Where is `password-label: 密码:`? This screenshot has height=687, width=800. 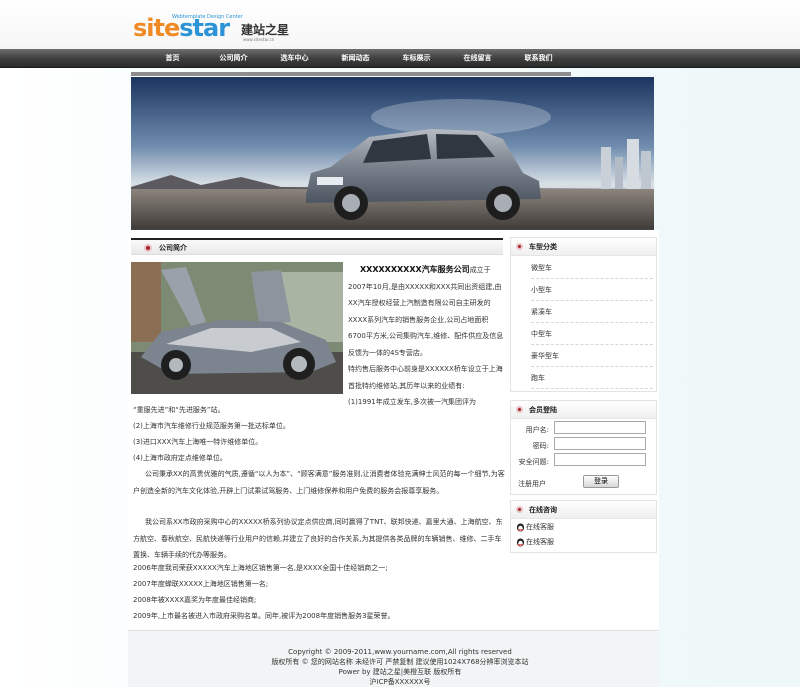 password-label: 密码: is located at coordinates (540, 446).